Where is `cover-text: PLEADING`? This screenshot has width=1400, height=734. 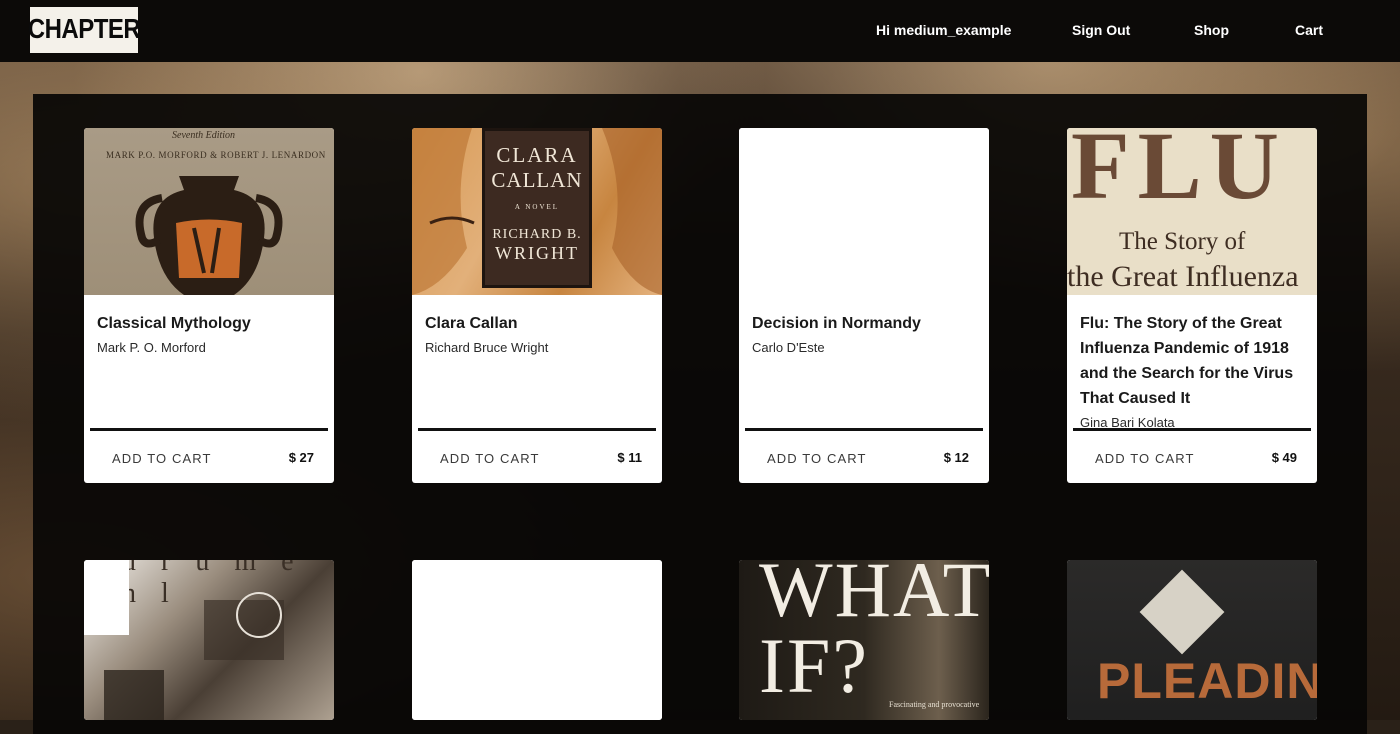
cover-text: PLEADING is located at coordinates (1207, 681).